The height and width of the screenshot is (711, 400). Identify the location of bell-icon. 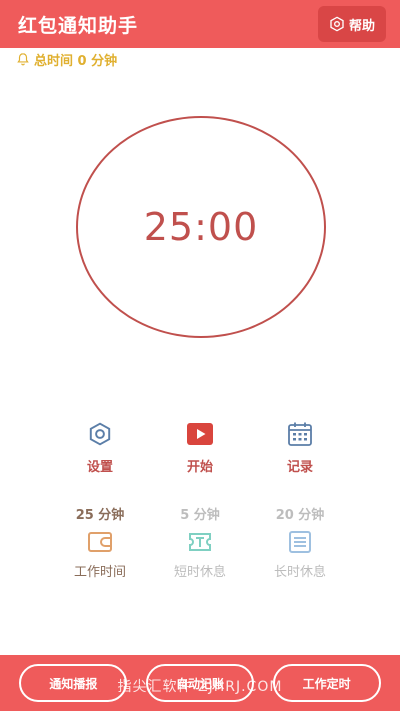
(23, 59).